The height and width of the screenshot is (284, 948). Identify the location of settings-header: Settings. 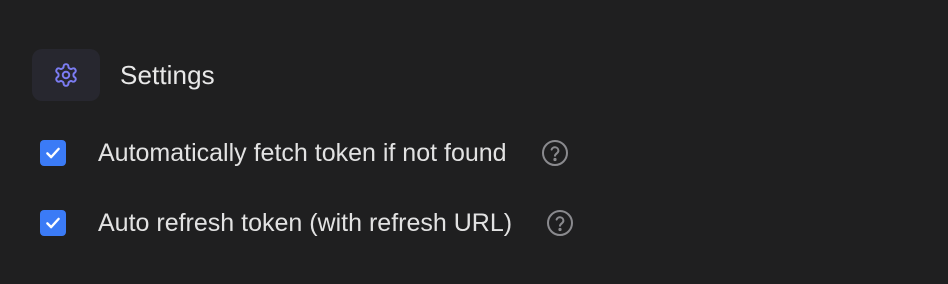
(123, 75).